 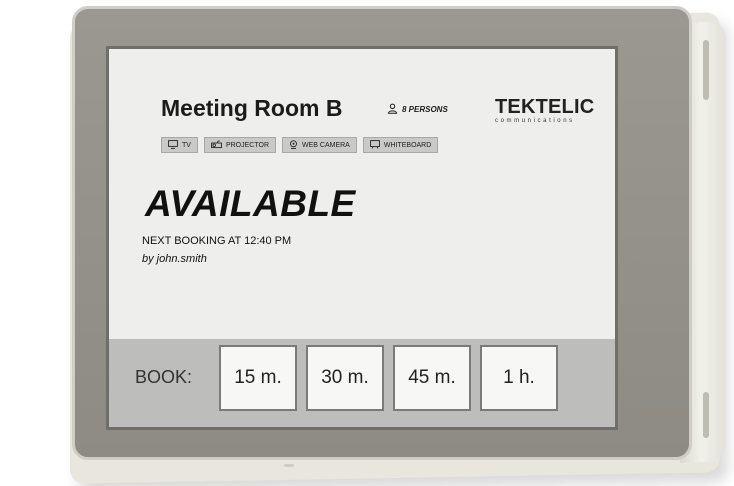 I want to click on next-booking-time: NEXT BOOKING AT 12:40 PM, so click(x=217, y=241).